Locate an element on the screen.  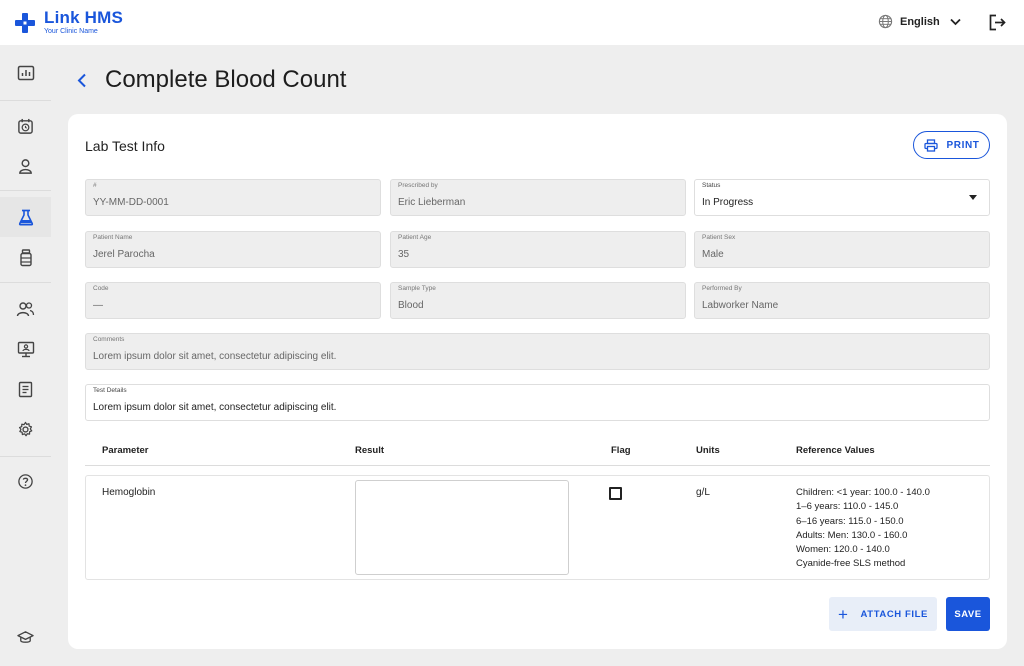
field-label: Patient Sex is located at coordinates (719, 237).